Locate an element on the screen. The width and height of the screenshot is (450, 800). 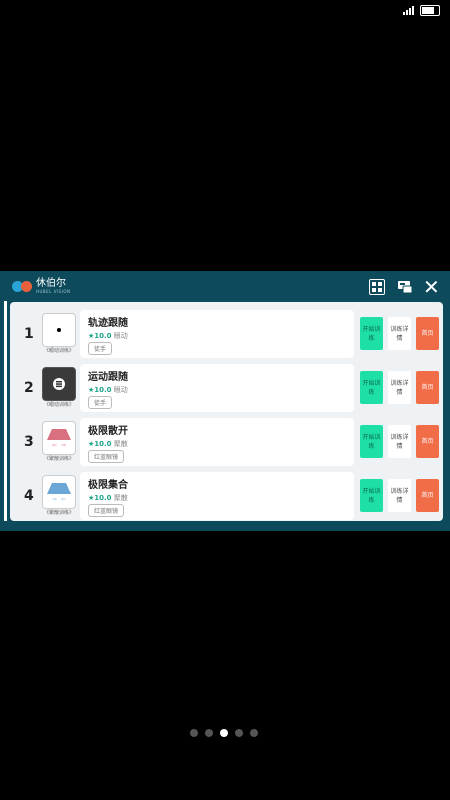
page-indicator is located at coordinates (224, 733).